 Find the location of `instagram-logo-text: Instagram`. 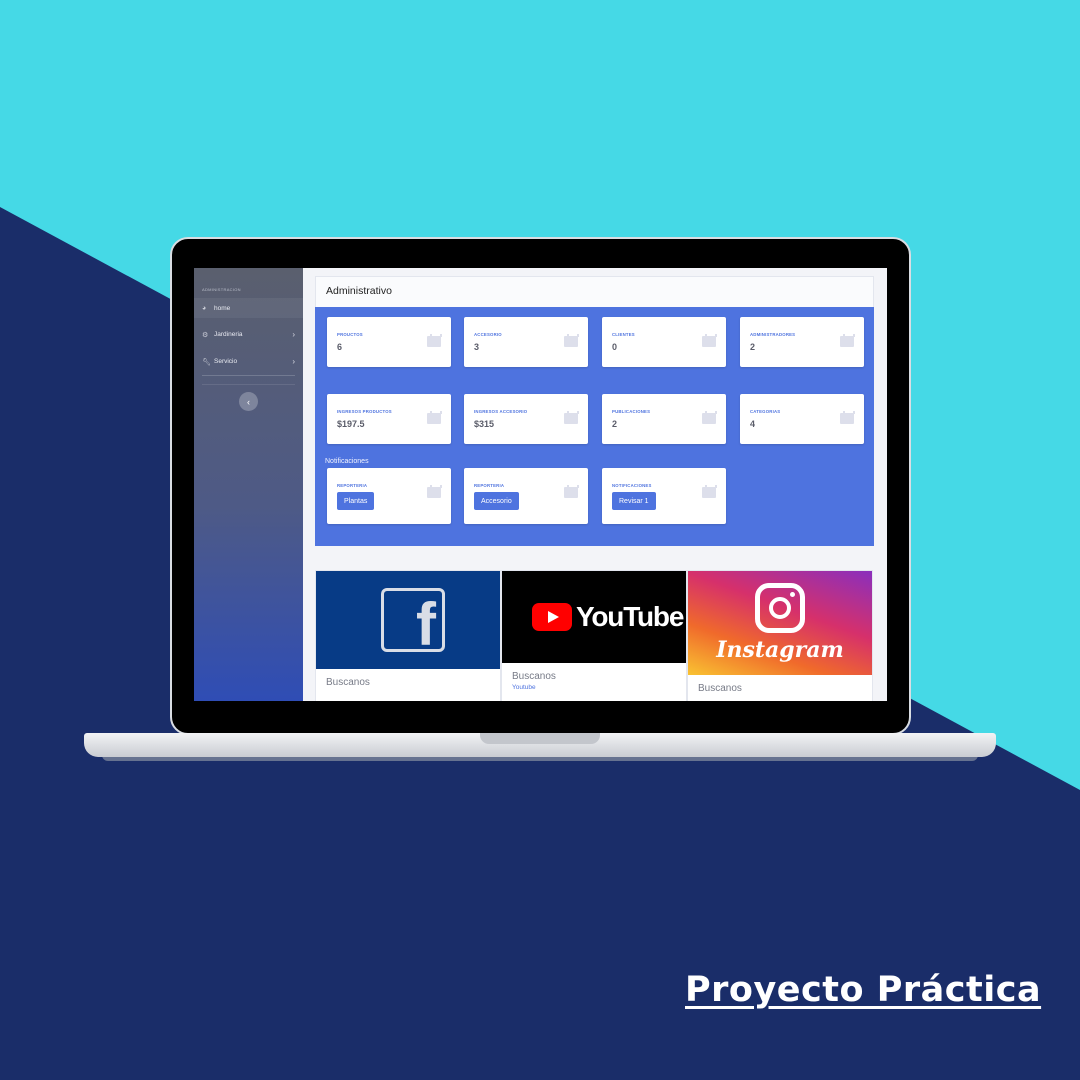

instagram-logo-text: Instagram is located at coordinates (780, 650).